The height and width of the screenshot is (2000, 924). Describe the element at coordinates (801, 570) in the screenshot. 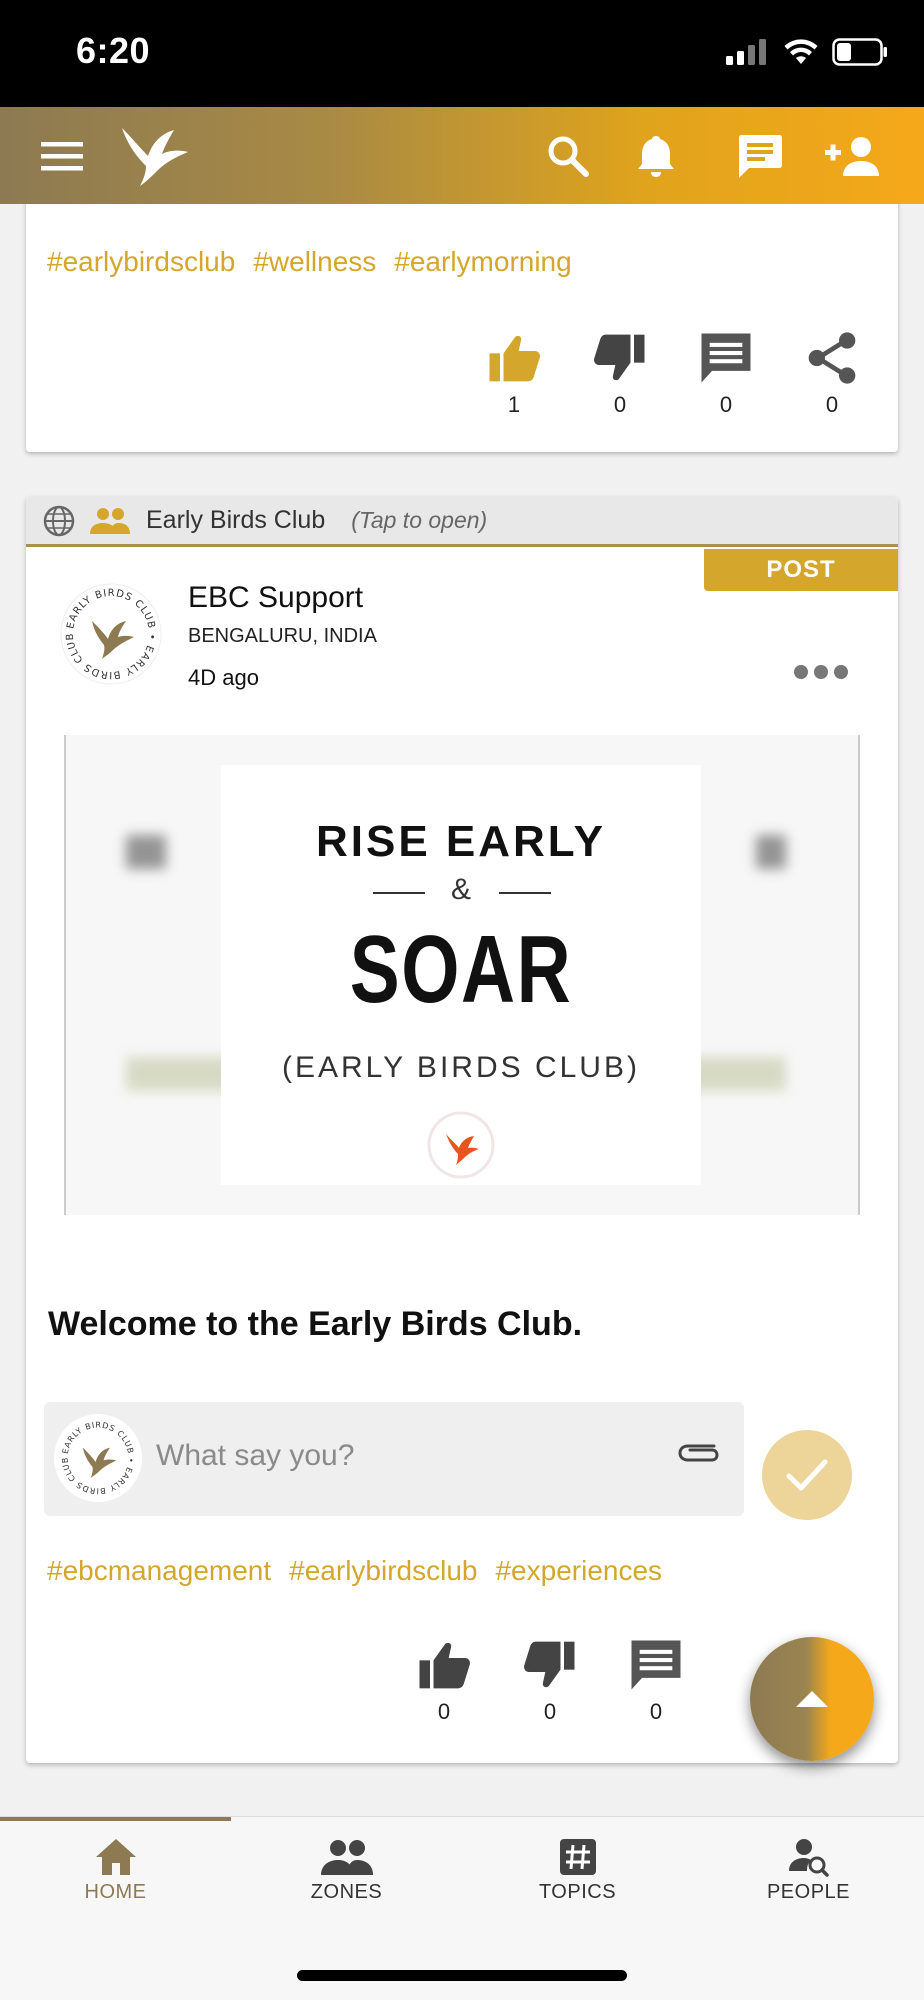

I see `post-type-badge: POST` at that location.